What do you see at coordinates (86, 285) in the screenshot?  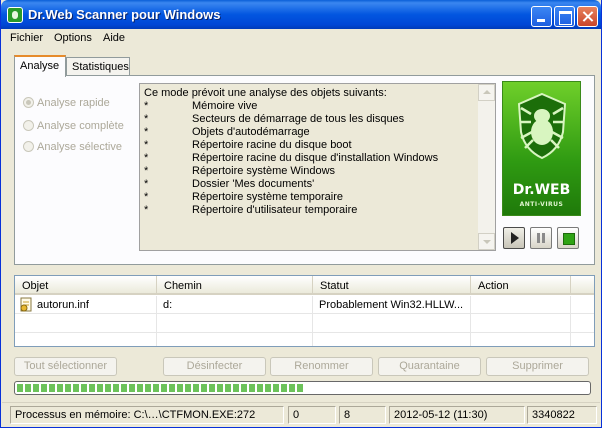 I see `column-header-object: Objet` at bounding box center [86, 285].